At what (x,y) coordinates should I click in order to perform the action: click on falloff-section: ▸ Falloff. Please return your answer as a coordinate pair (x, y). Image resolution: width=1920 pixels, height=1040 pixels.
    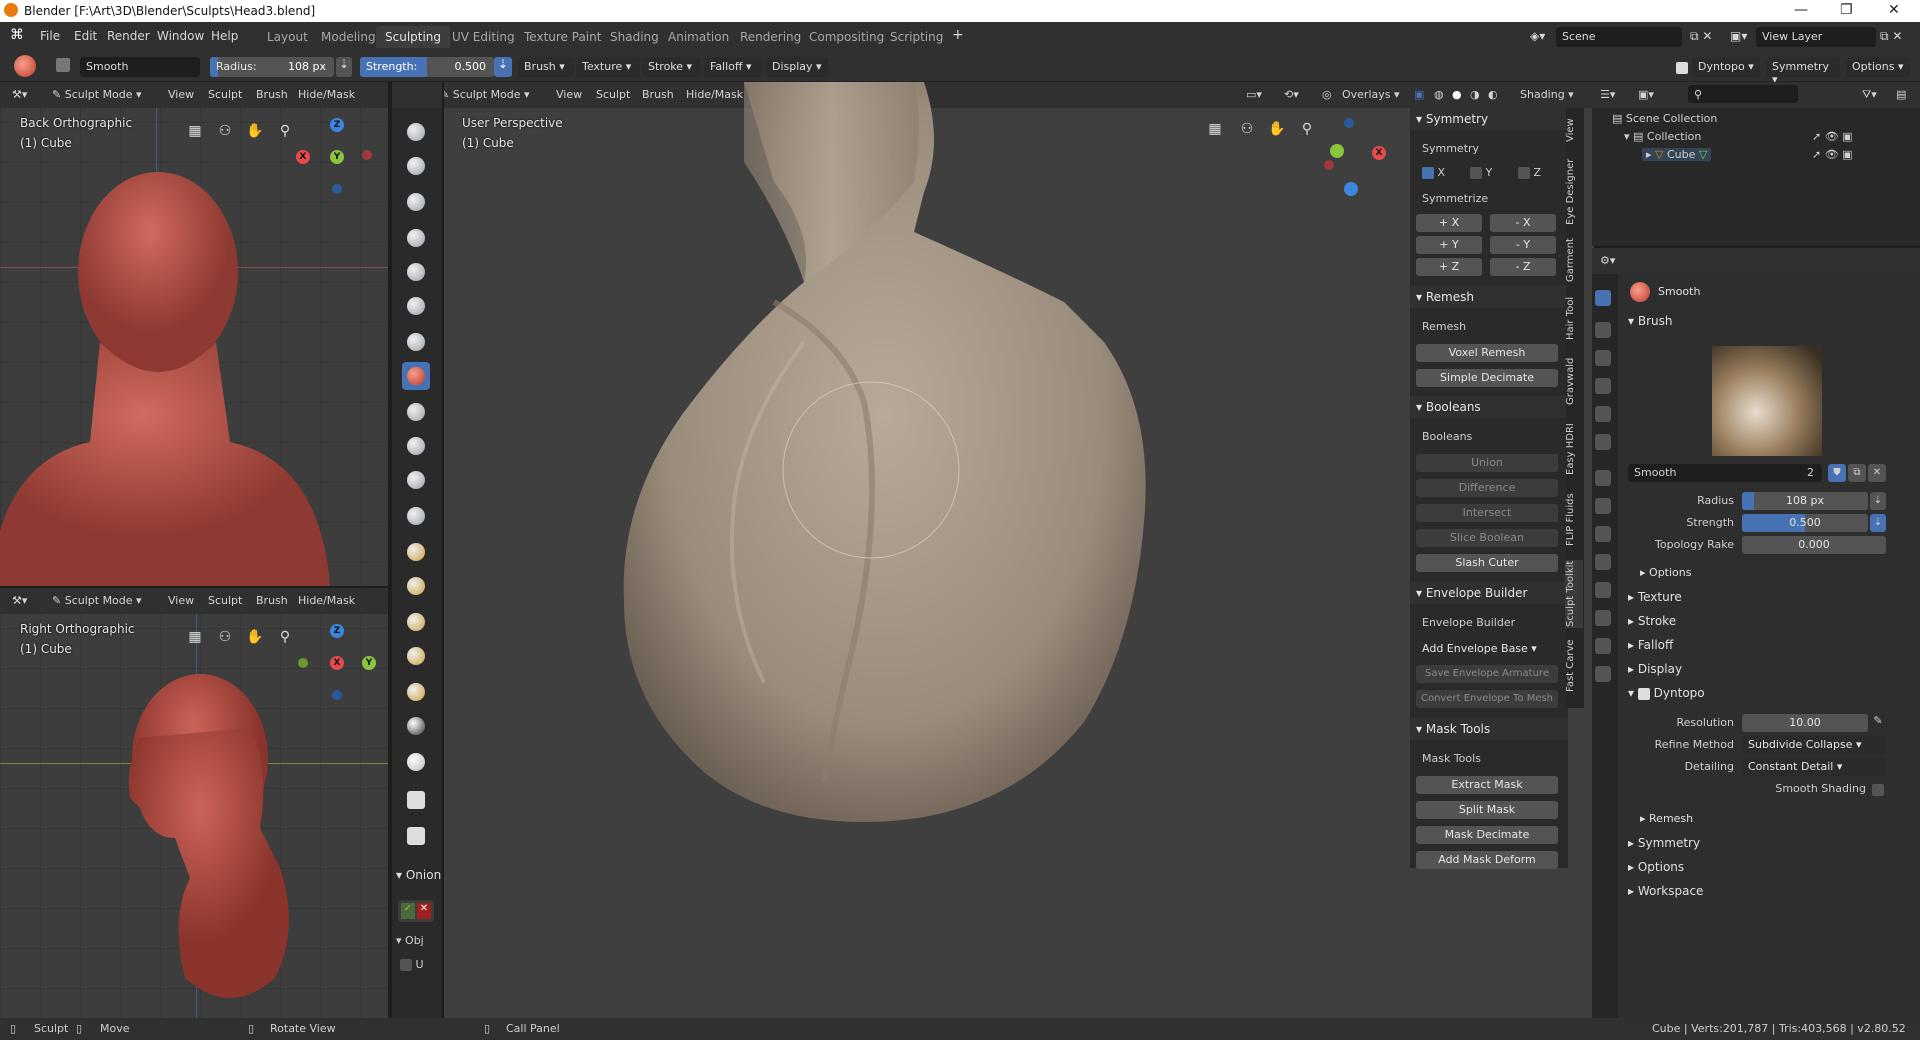
    Looking at the image, I should click on (1650, 645).